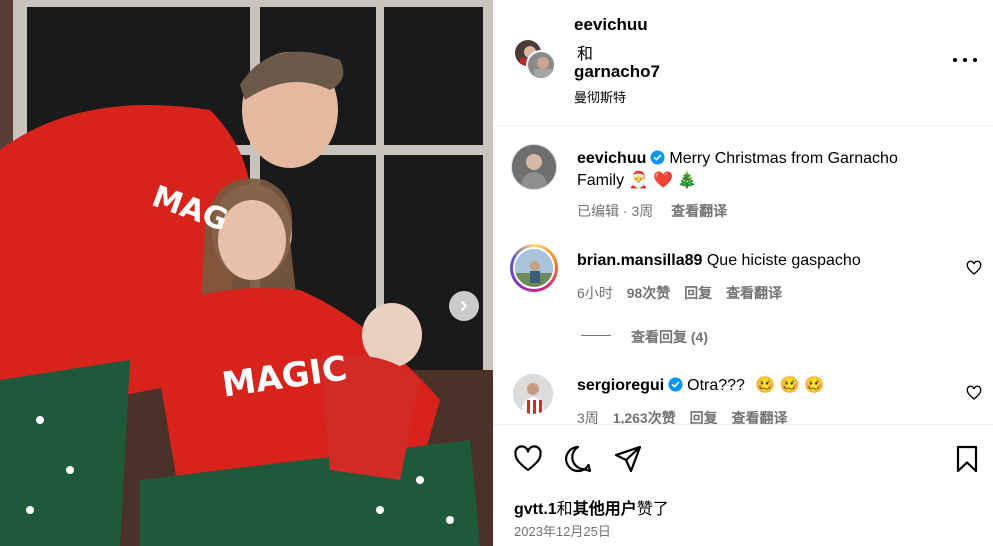  I want to click on more-options-button, so click(965, 60).